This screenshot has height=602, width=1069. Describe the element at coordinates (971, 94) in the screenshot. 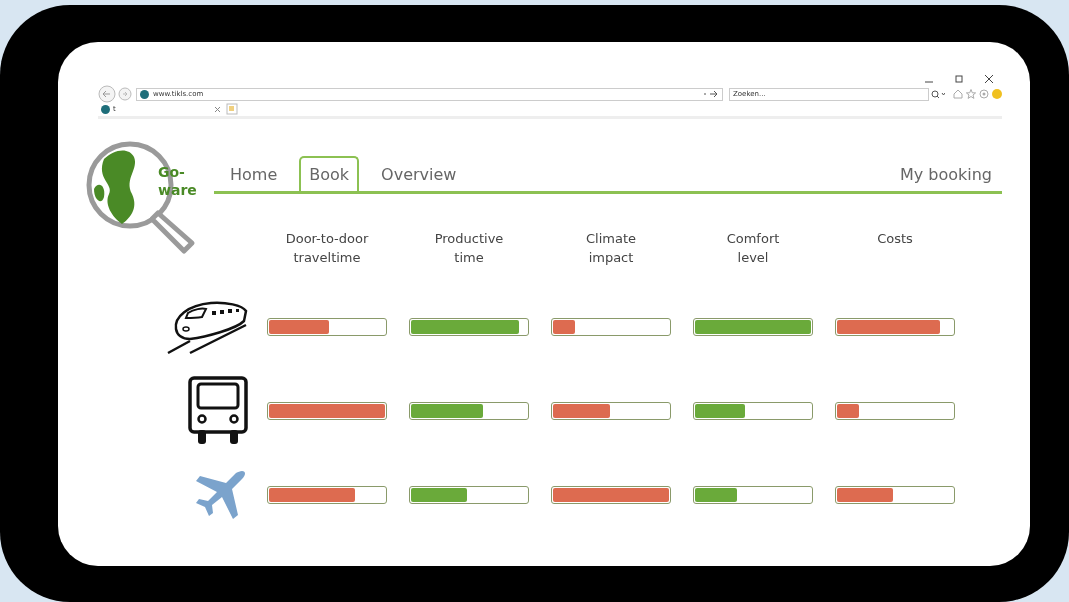

I see `star-icon` at that location.